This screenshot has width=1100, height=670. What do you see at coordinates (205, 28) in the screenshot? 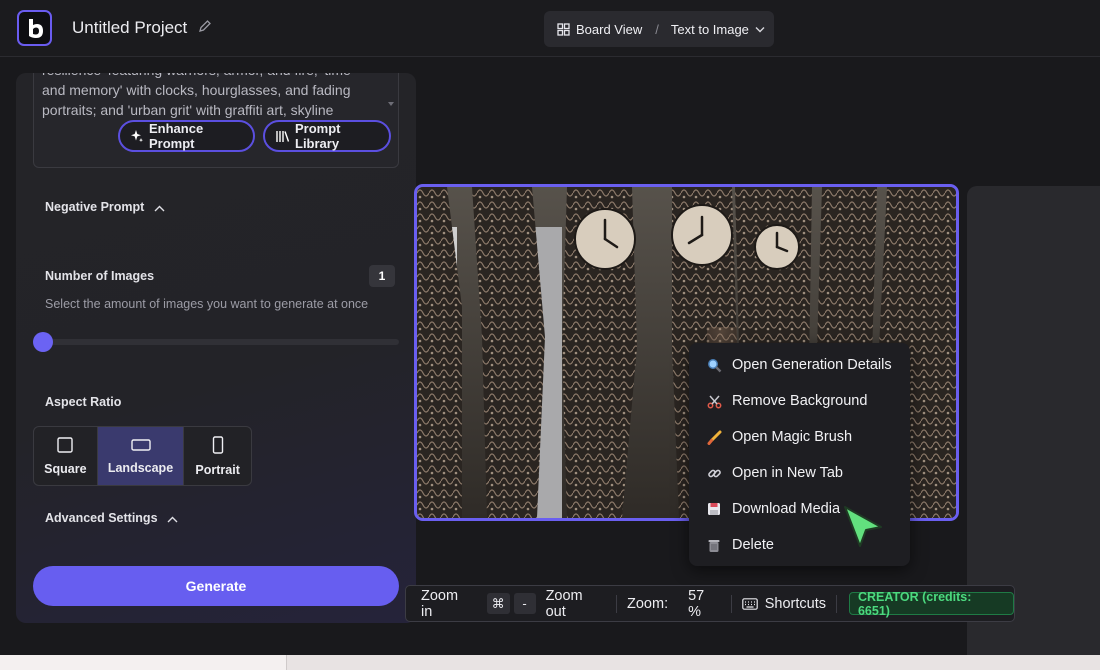
I see `pencil-icon` at bounding box center [205, 28].